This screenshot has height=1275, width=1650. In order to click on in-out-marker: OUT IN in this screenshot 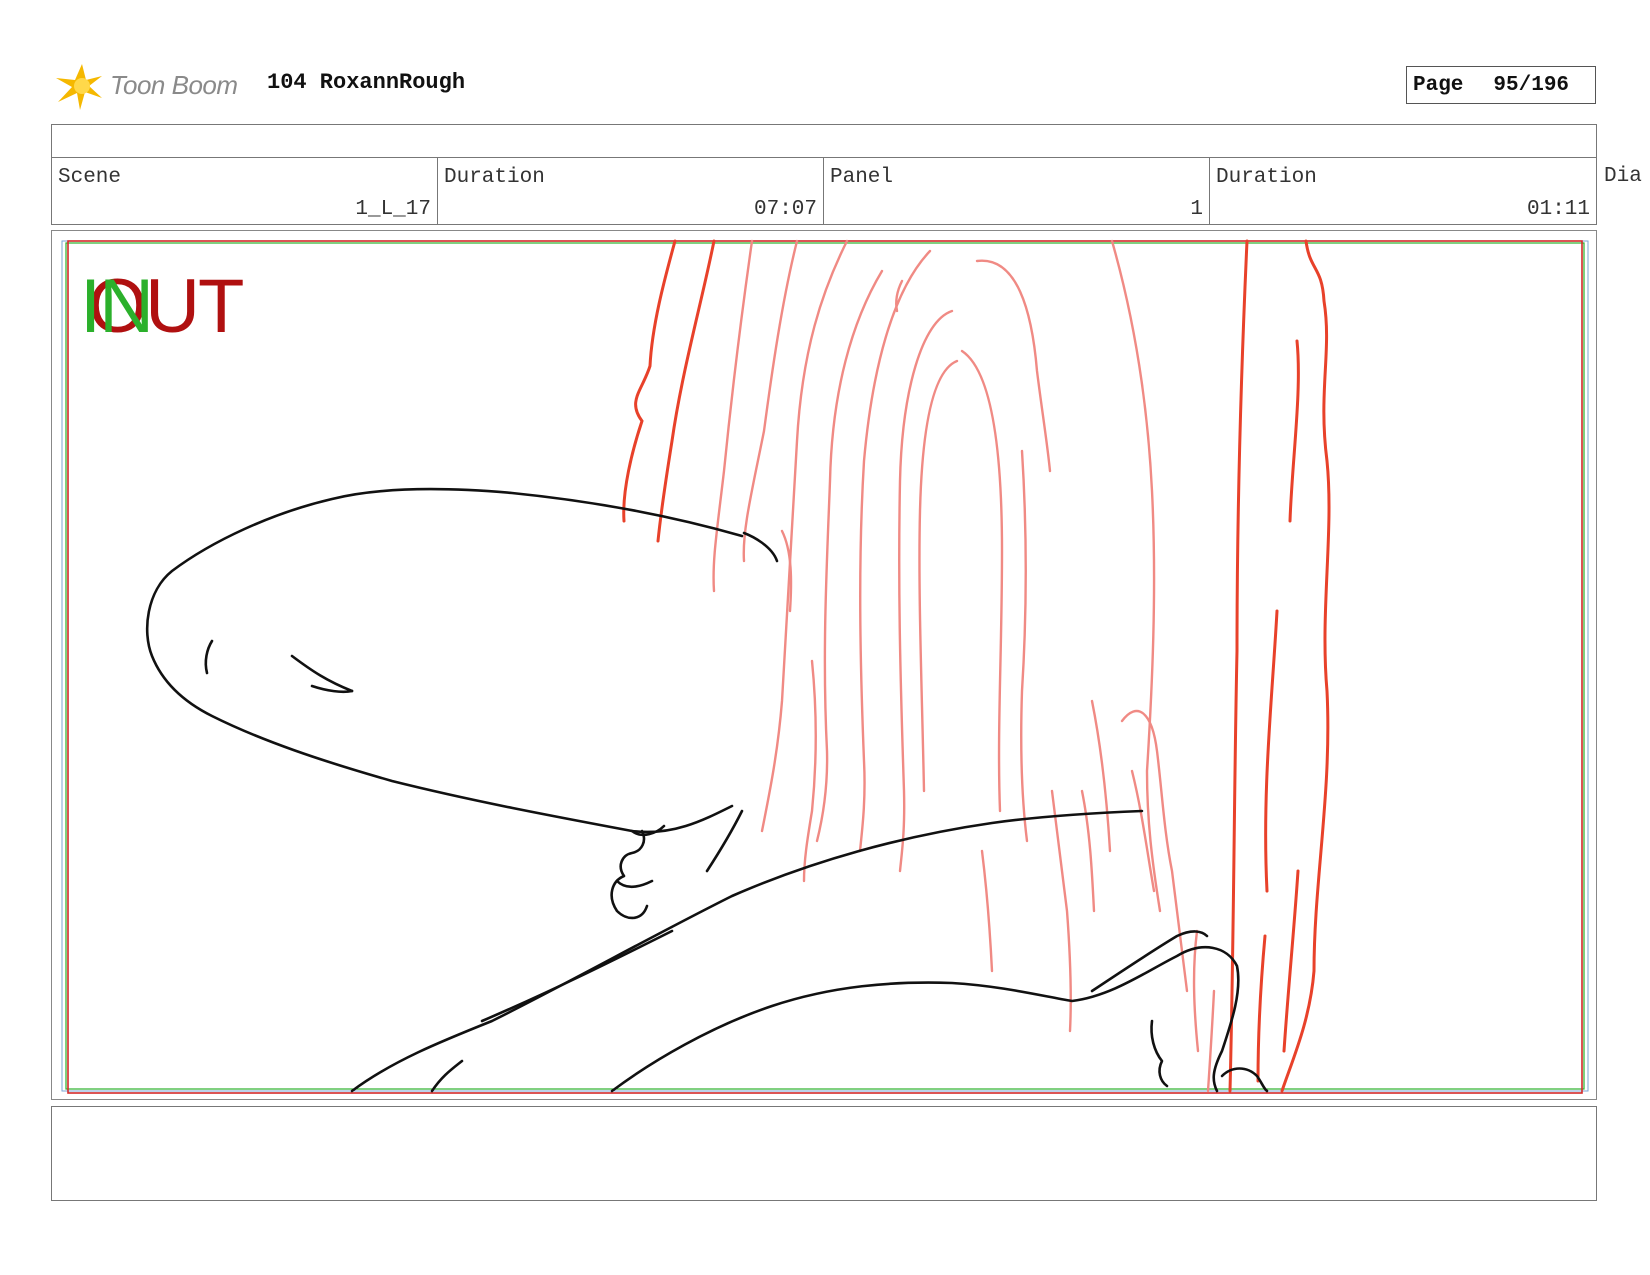, I will do `click(180, 309)`.